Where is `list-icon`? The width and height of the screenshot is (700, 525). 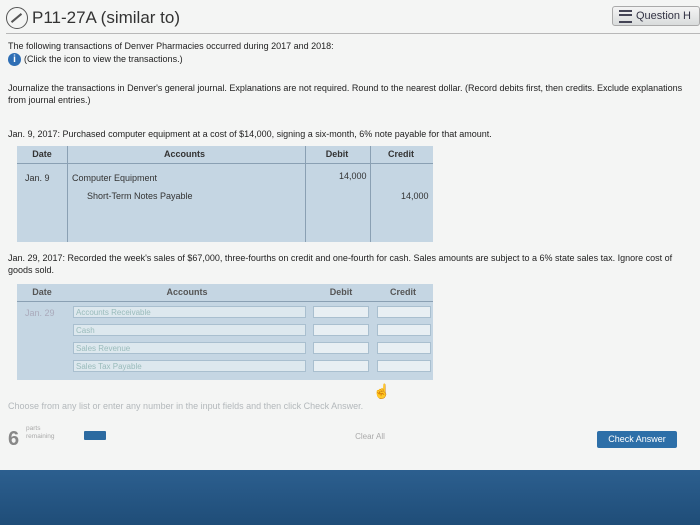 list-icon is located at coordinates (625, 16).